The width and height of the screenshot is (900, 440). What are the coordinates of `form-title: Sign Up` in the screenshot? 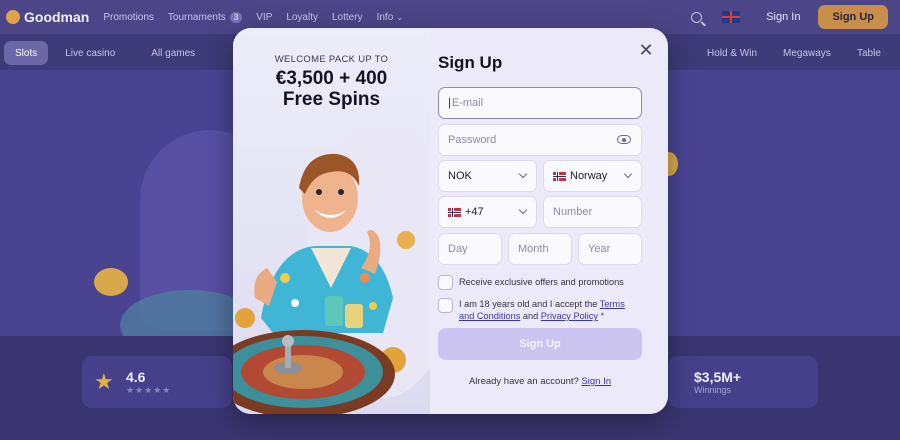 It's located at (470, 62).